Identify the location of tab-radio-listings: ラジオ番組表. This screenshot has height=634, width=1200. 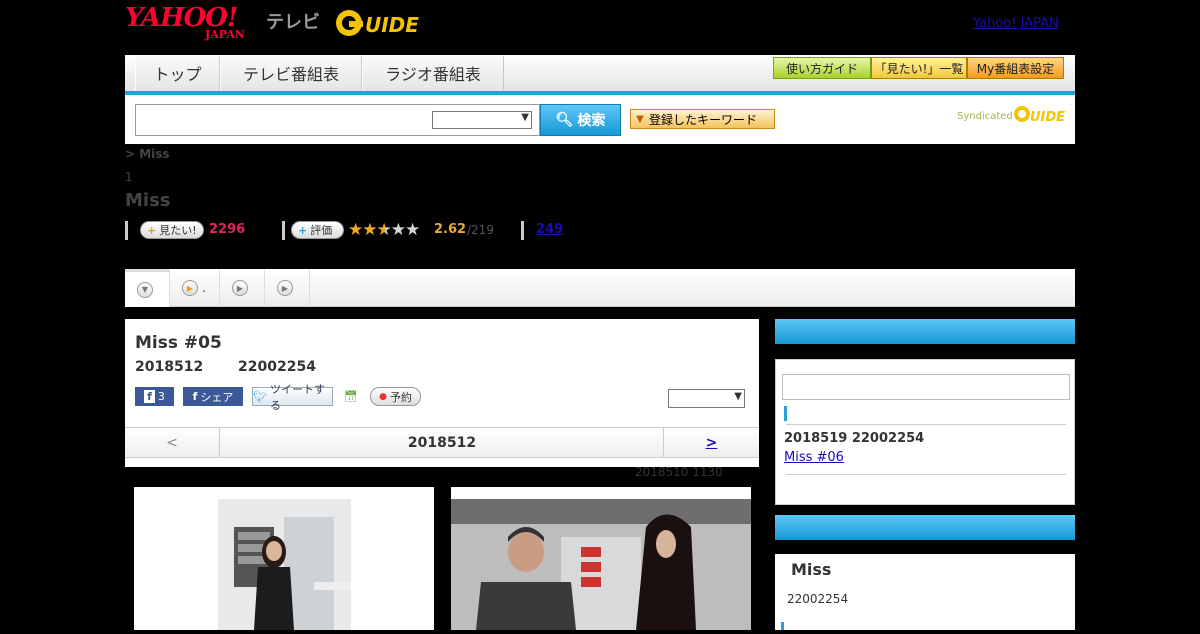
(433, 73).